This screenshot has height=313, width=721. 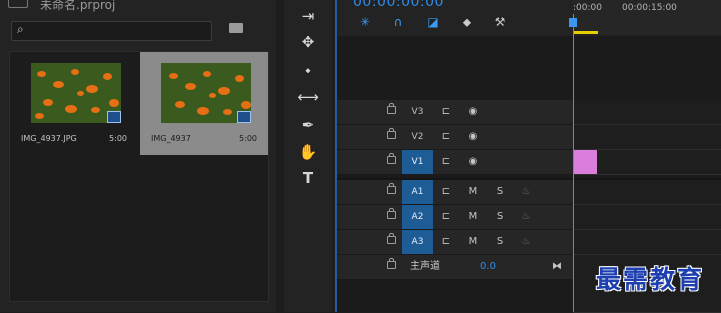 I want to click on timeline-clip, so click(x=585, y=162).